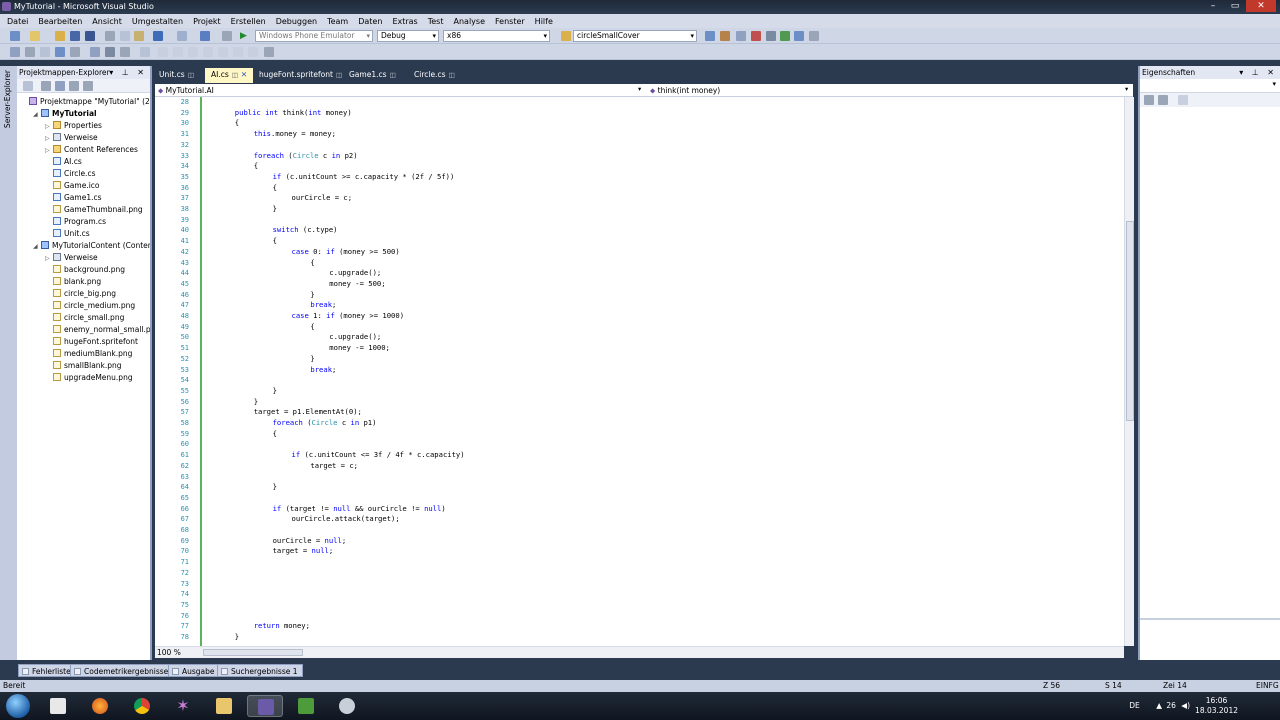 This screenshot has height=720, width=1280. Describe the element at coordinates (322, 198) in the screenshot. I see `code-line: ourCircle = c;` at that location.